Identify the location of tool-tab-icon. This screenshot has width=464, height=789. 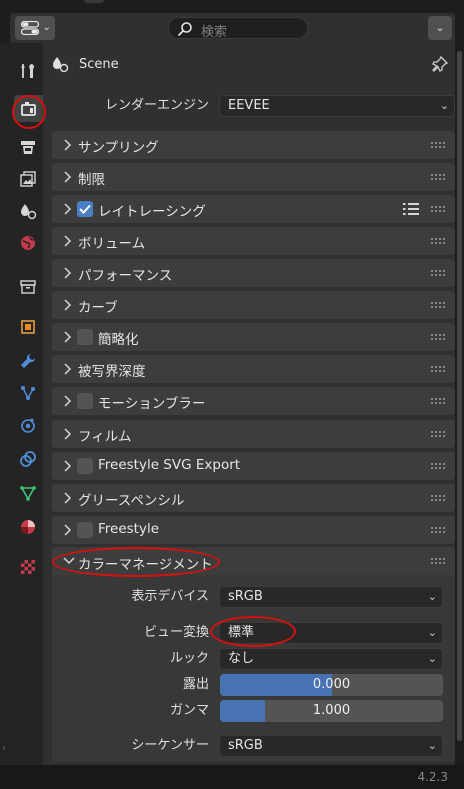
(27, 70).